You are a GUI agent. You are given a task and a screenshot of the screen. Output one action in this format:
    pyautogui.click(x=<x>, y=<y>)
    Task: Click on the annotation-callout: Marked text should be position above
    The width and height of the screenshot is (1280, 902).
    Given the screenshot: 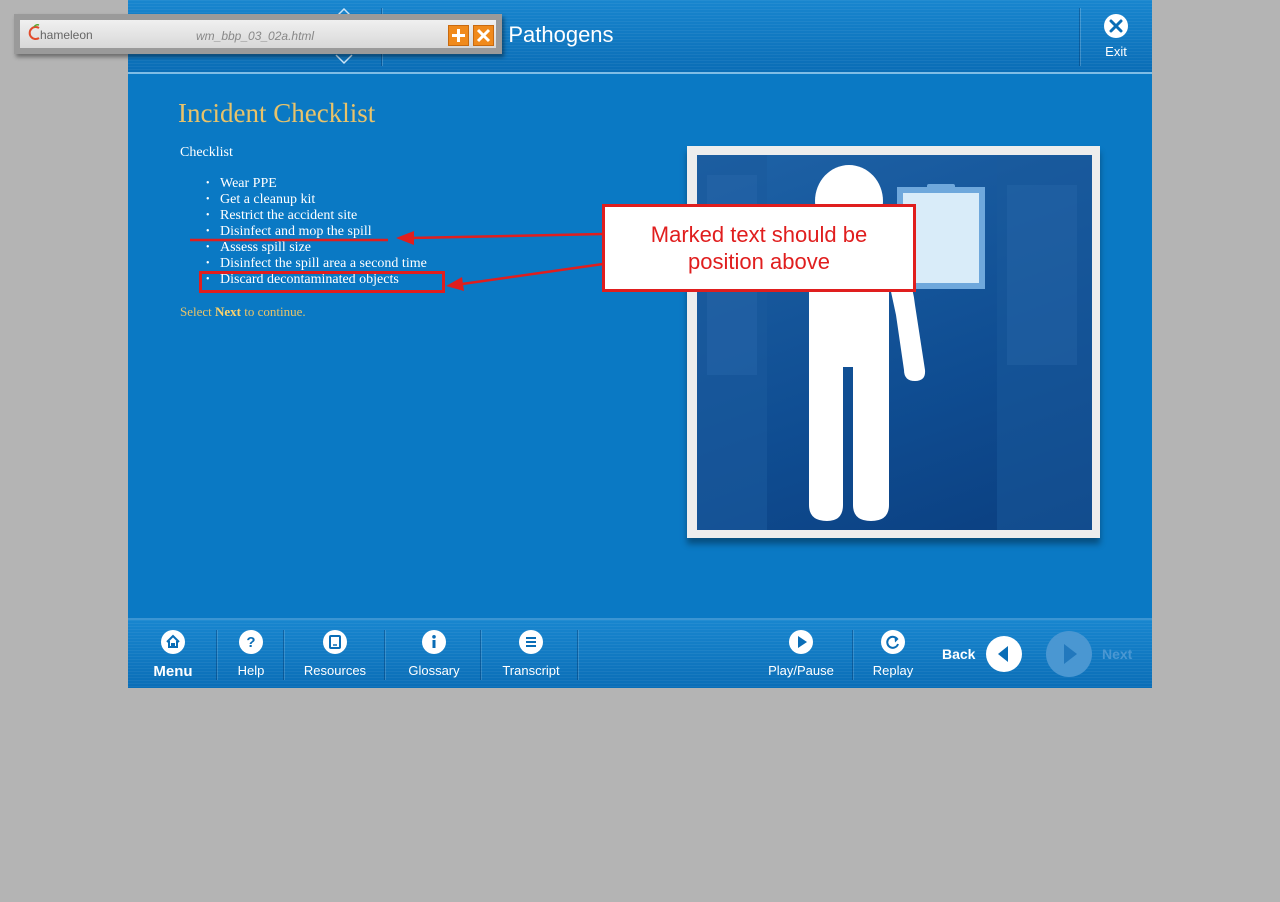 What is the action you would take?
    pyautogui.click(x=759, y=248)
    